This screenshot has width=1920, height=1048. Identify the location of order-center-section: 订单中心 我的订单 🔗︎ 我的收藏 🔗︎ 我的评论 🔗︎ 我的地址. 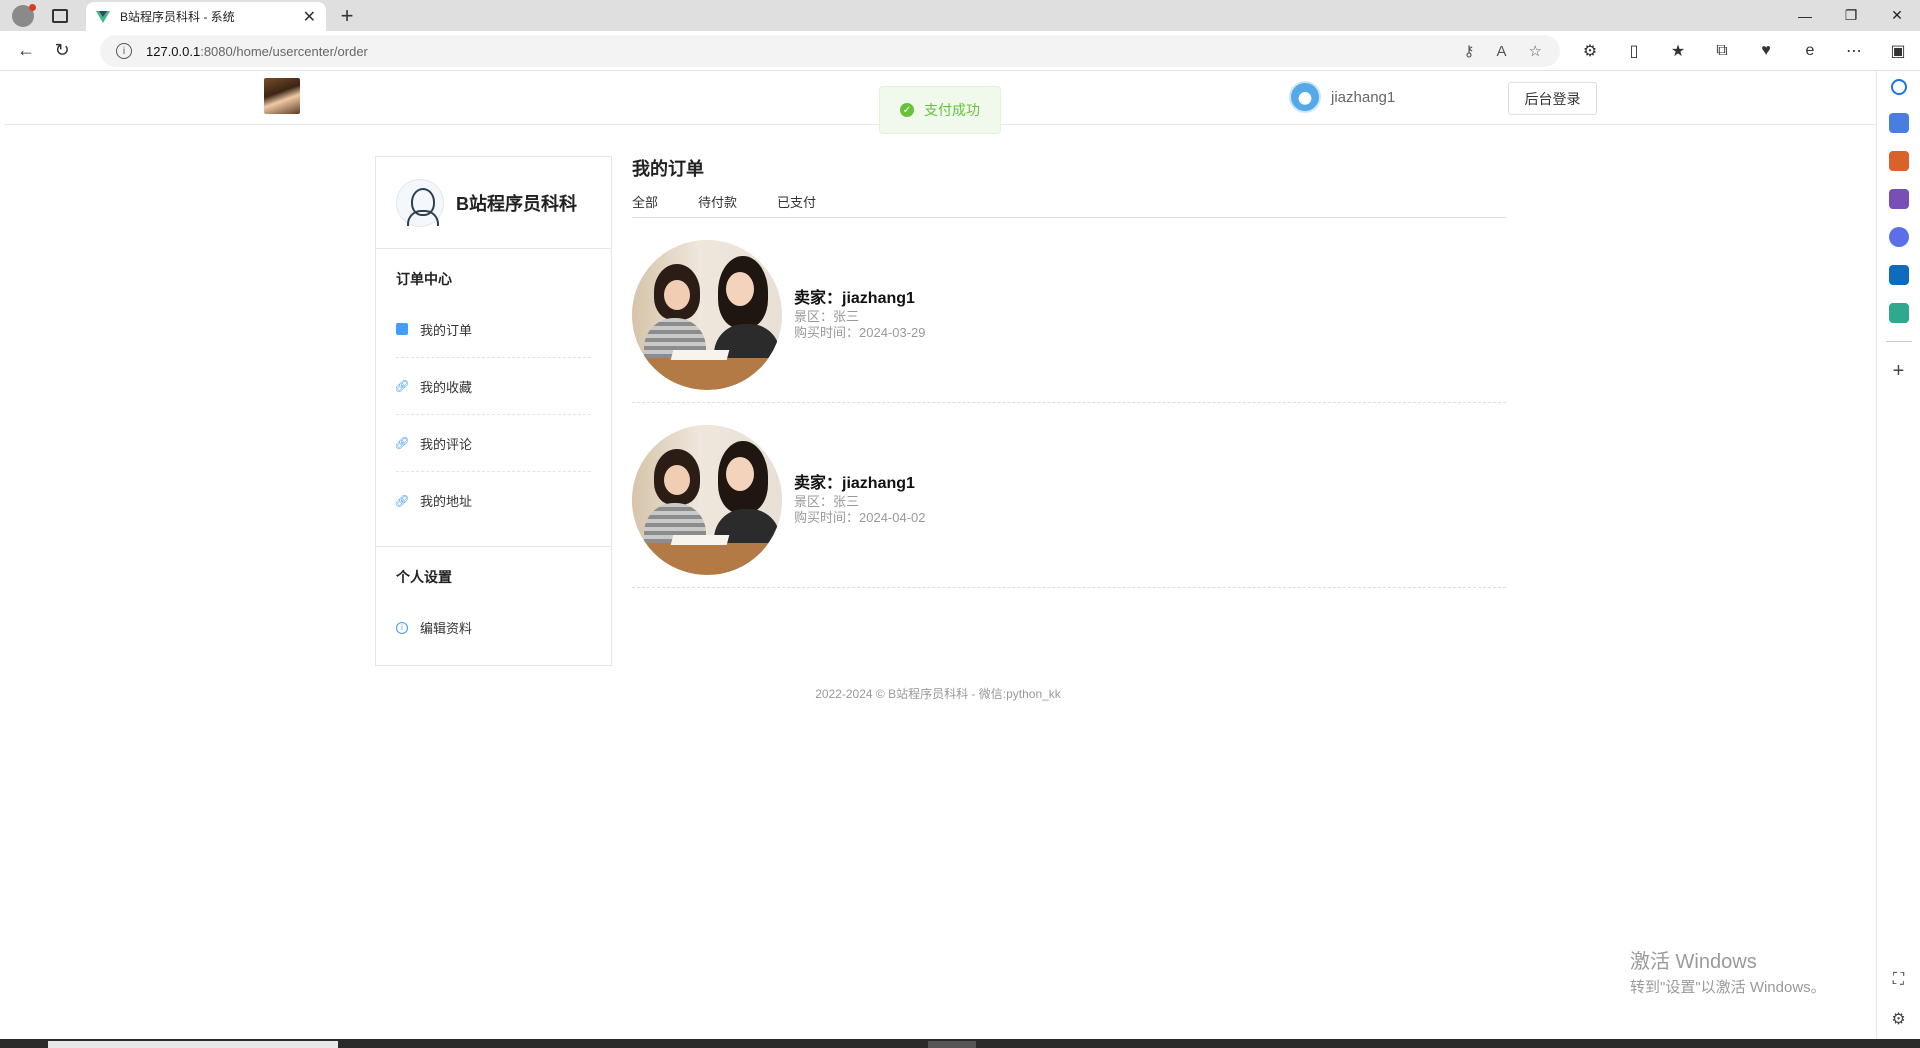
(493, 389).